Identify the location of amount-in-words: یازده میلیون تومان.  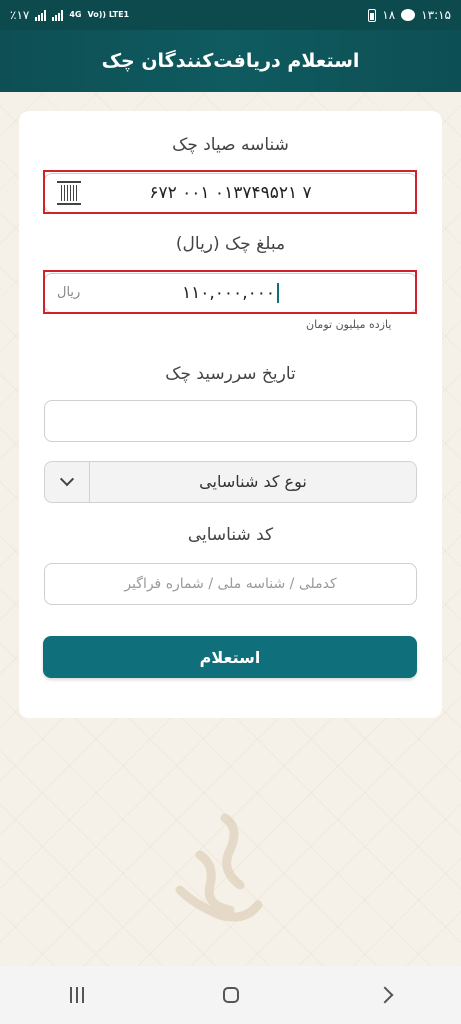
(349, 324).